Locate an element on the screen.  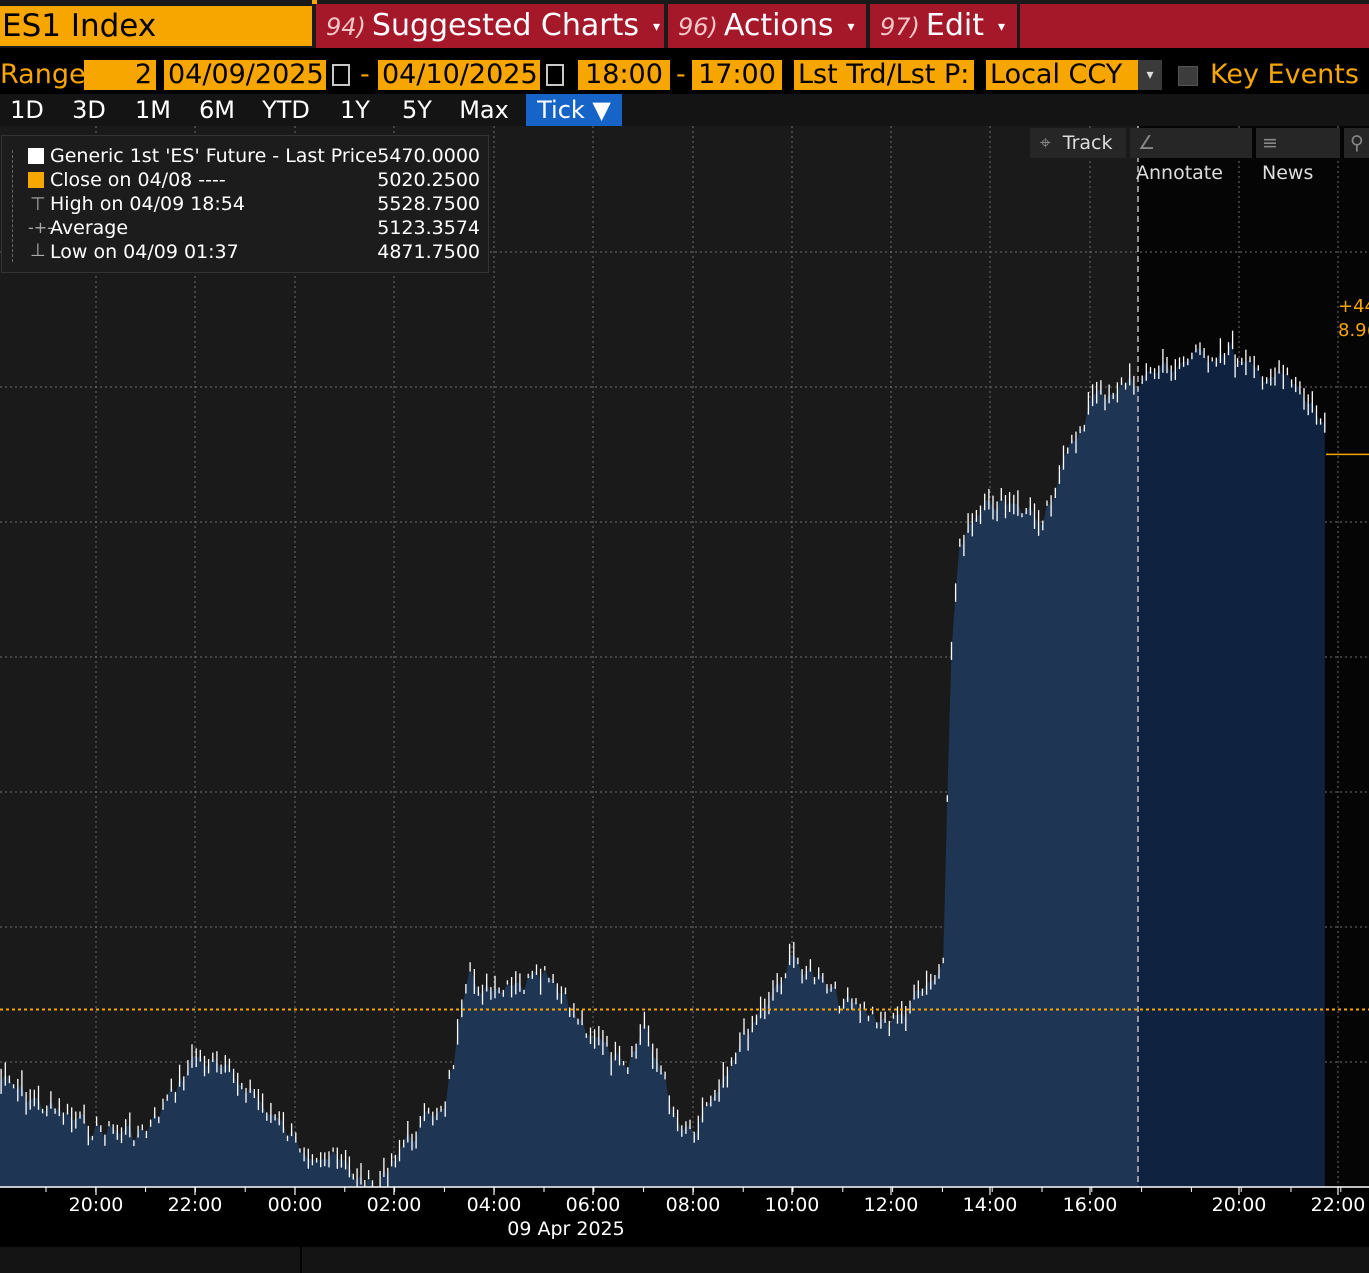
suggested-charts-menu: 94) Suggested Charts ▾ is located at coordinates (490, 26).